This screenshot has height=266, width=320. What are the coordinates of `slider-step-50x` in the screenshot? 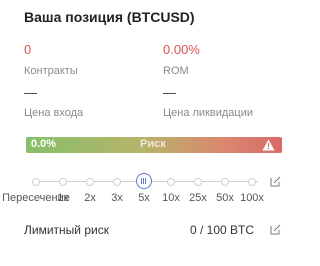 It's located at (225, 182).